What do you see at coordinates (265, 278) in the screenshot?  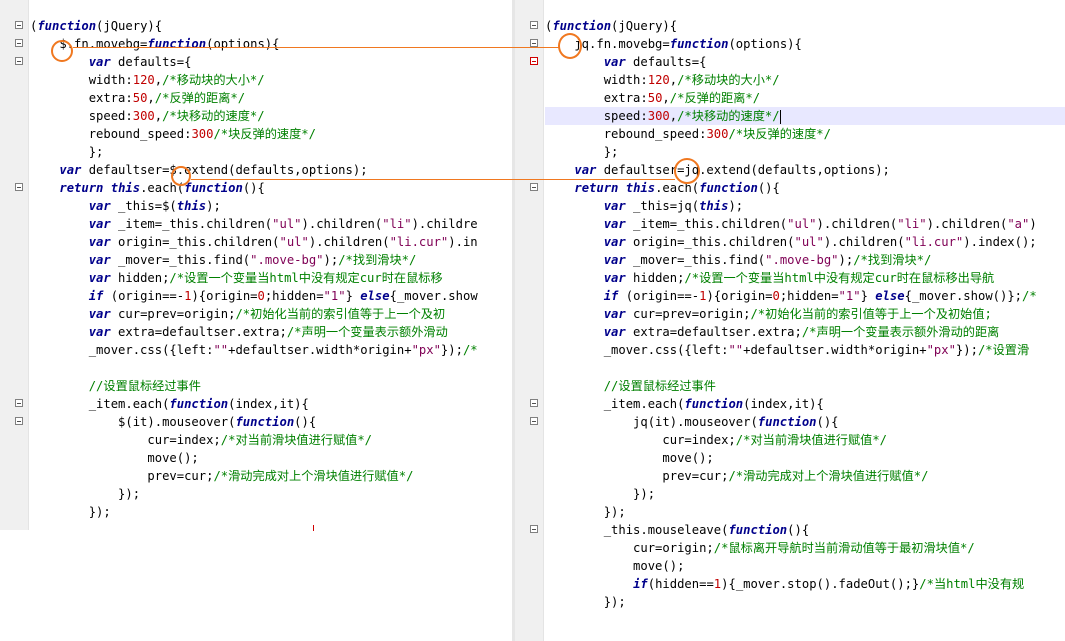 I see `code-text: var hidden;/*设置一个变量当html中没有规定cur时在鼠标移` at bounding box center [265, 278].